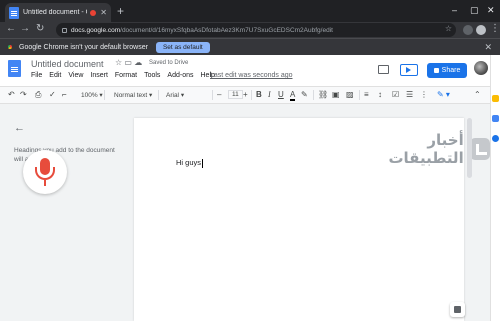 The width and height of the screenshot is (500, 321). What do you see at coordinates (251, 75) in the screenshot?
I see `last-edit-link: Last edit was seconds ago` at bounding box center [251, 75].